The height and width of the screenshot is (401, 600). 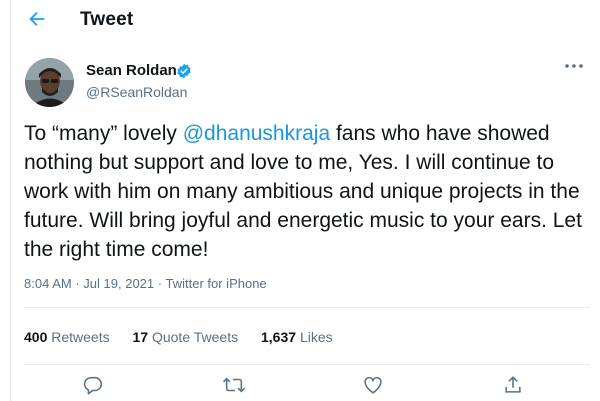 What do you see at coordinates (316, 337) in the screenshot?
I see `likes-label: Likes` at bounding box center [316, 337].